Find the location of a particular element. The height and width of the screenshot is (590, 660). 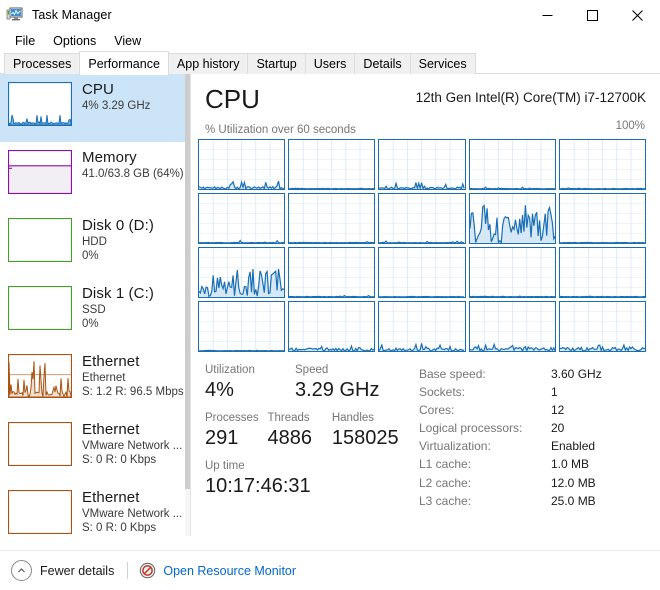

cpu-detail-value: 20 is located at coordinates (558, 428).